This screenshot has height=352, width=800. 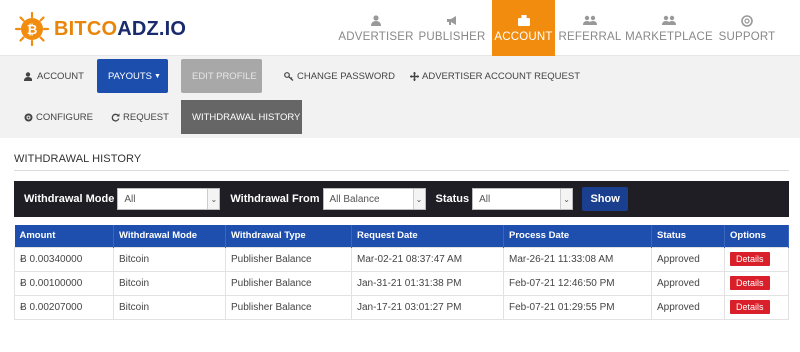 I want to click on withdrawal-from-select: All Balance ⌄, so click(x=374, y=199).